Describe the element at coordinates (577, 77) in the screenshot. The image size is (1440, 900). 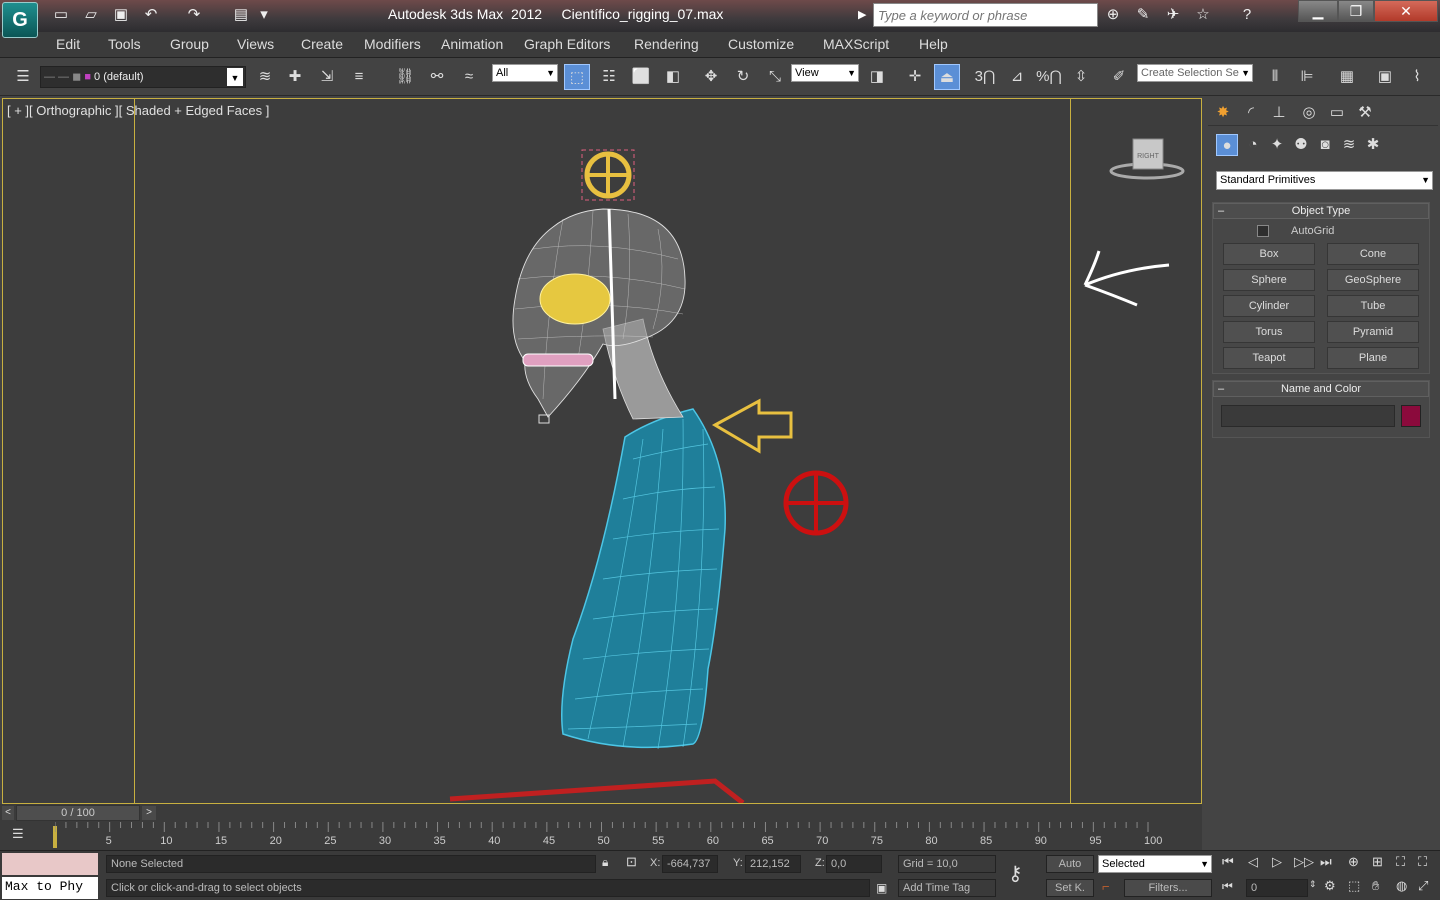
I see `select-object-icon: ⬚` at that location.